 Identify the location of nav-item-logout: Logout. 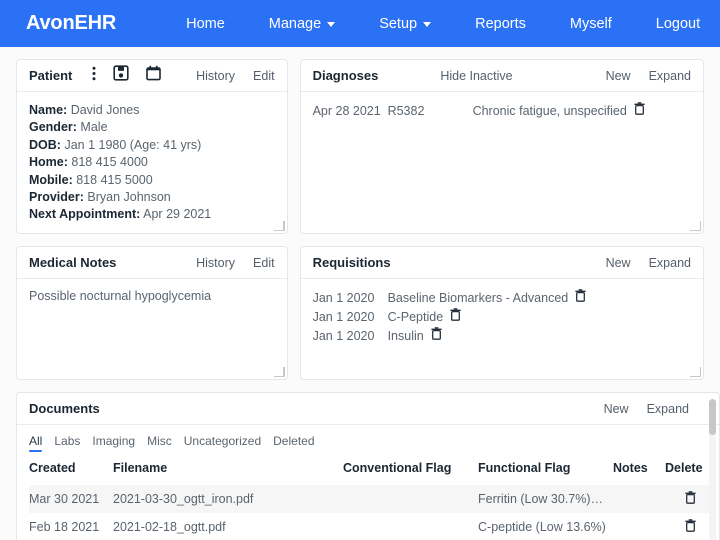
(677, 24).